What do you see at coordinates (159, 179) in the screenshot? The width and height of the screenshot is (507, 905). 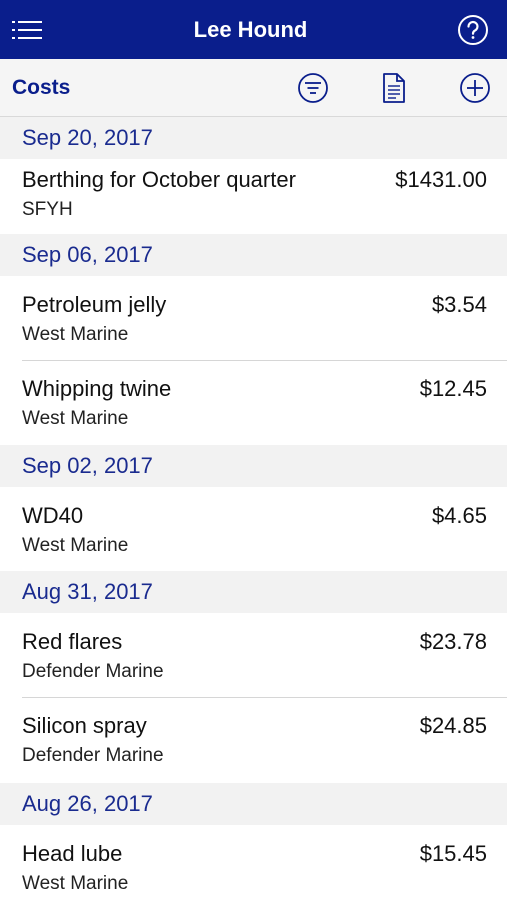 I see `cost-item-name: Berthing for October quarter` at bounding box center [159, 179].